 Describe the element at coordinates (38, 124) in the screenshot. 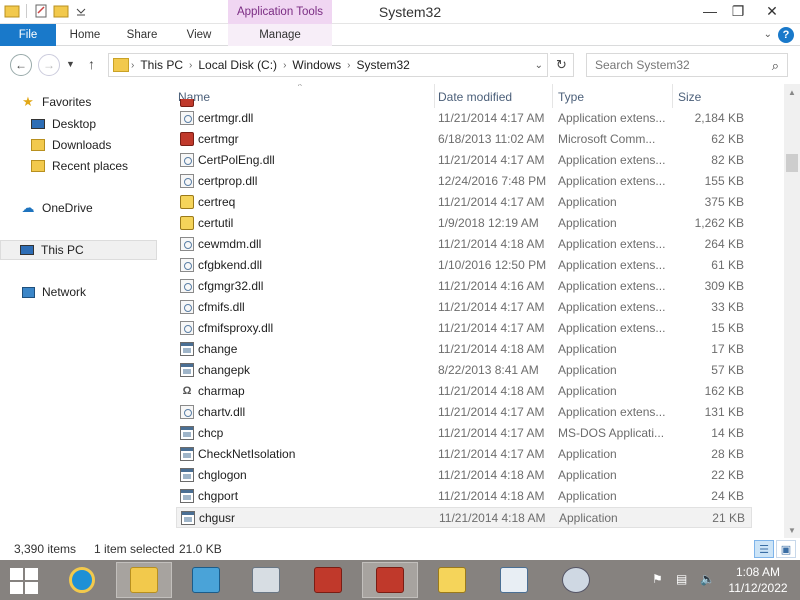

I see `desktop-icon` at that location.